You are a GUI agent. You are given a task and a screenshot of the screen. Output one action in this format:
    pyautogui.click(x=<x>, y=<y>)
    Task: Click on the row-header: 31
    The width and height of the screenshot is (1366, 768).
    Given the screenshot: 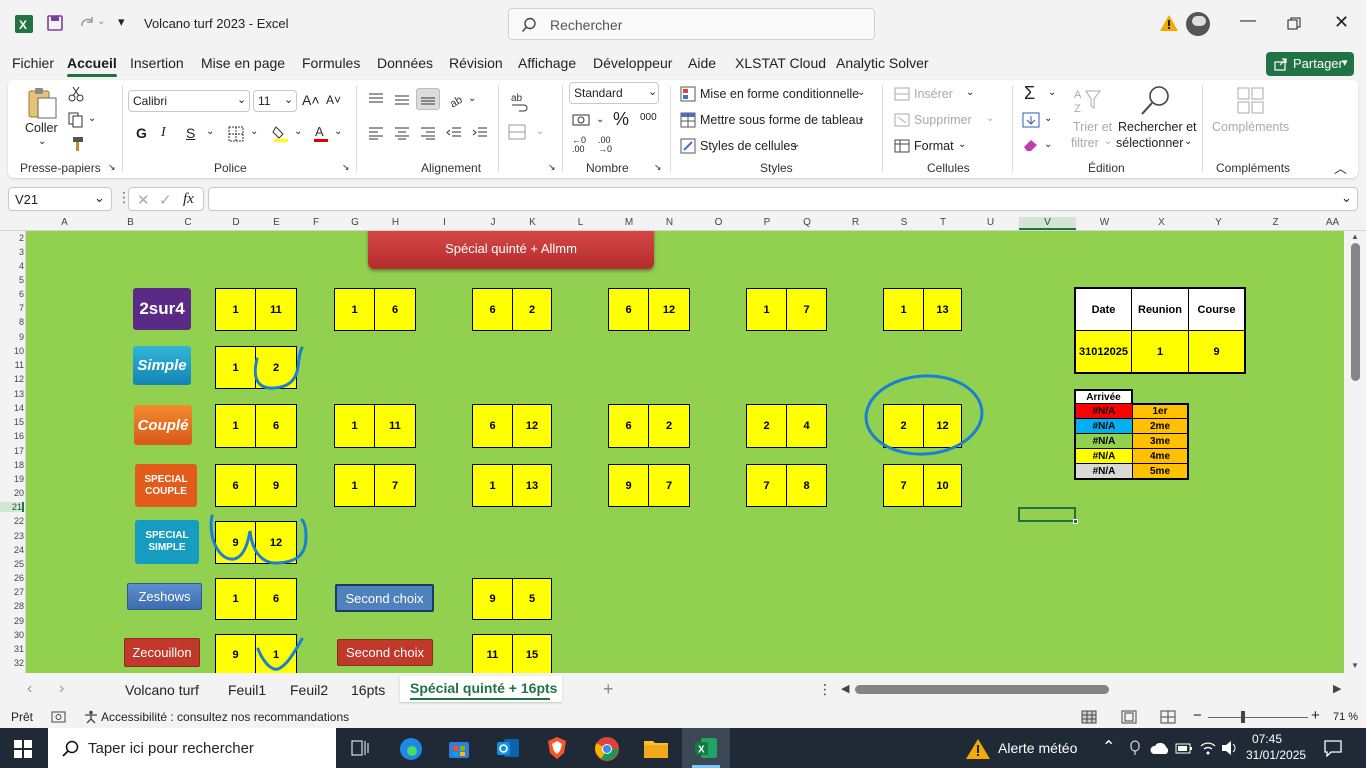 What is the action you would take?
    pyautogui.click(x=12, y=649)
    